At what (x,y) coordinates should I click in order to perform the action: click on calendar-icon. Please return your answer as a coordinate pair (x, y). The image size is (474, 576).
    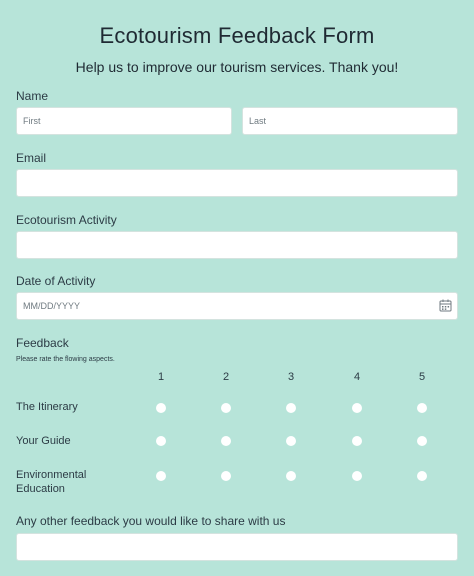
    Looking at the image, I should click on (445, 305).